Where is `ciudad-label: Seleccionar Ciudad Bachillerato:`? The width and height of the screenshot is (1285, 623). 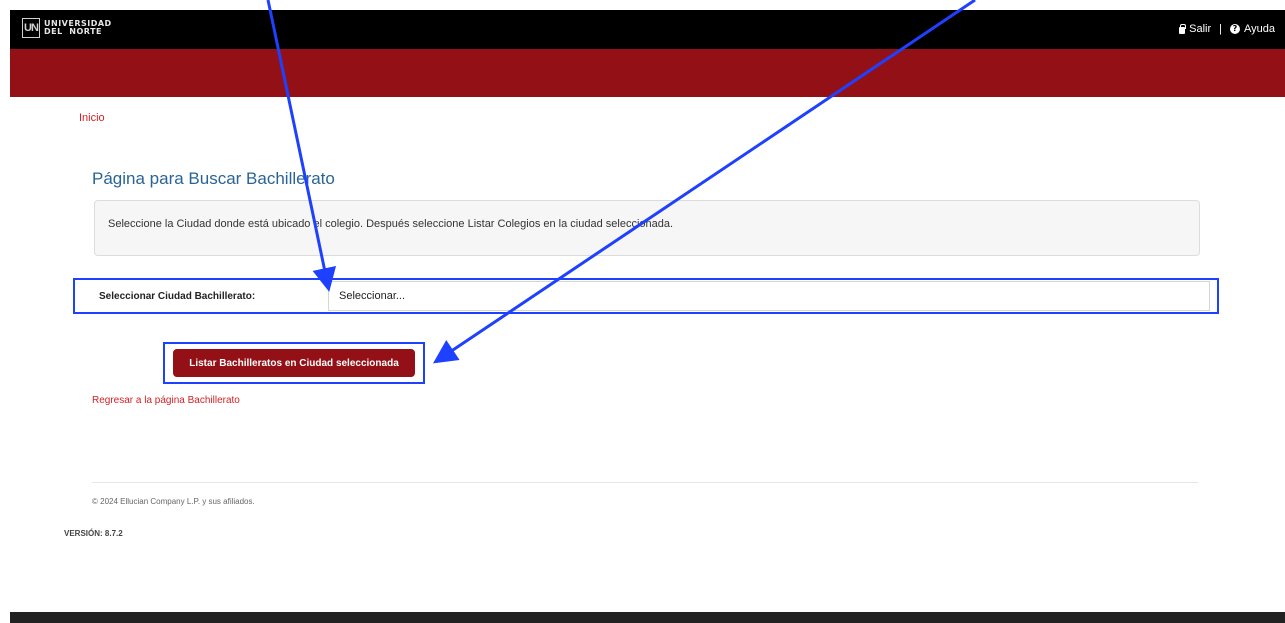 ciudad-label: Seleccionar Ciudad Bachillerato: is located at coordinates (177, 296).